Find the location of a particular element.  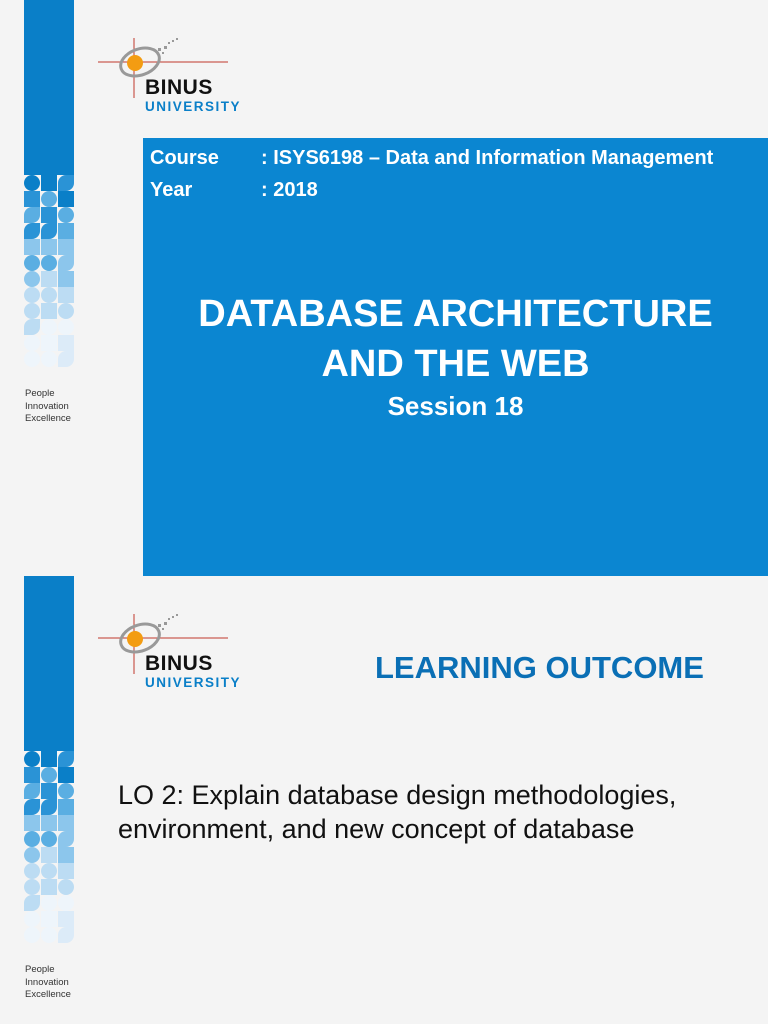

course-label: Course is located at coordinates (184, 158).